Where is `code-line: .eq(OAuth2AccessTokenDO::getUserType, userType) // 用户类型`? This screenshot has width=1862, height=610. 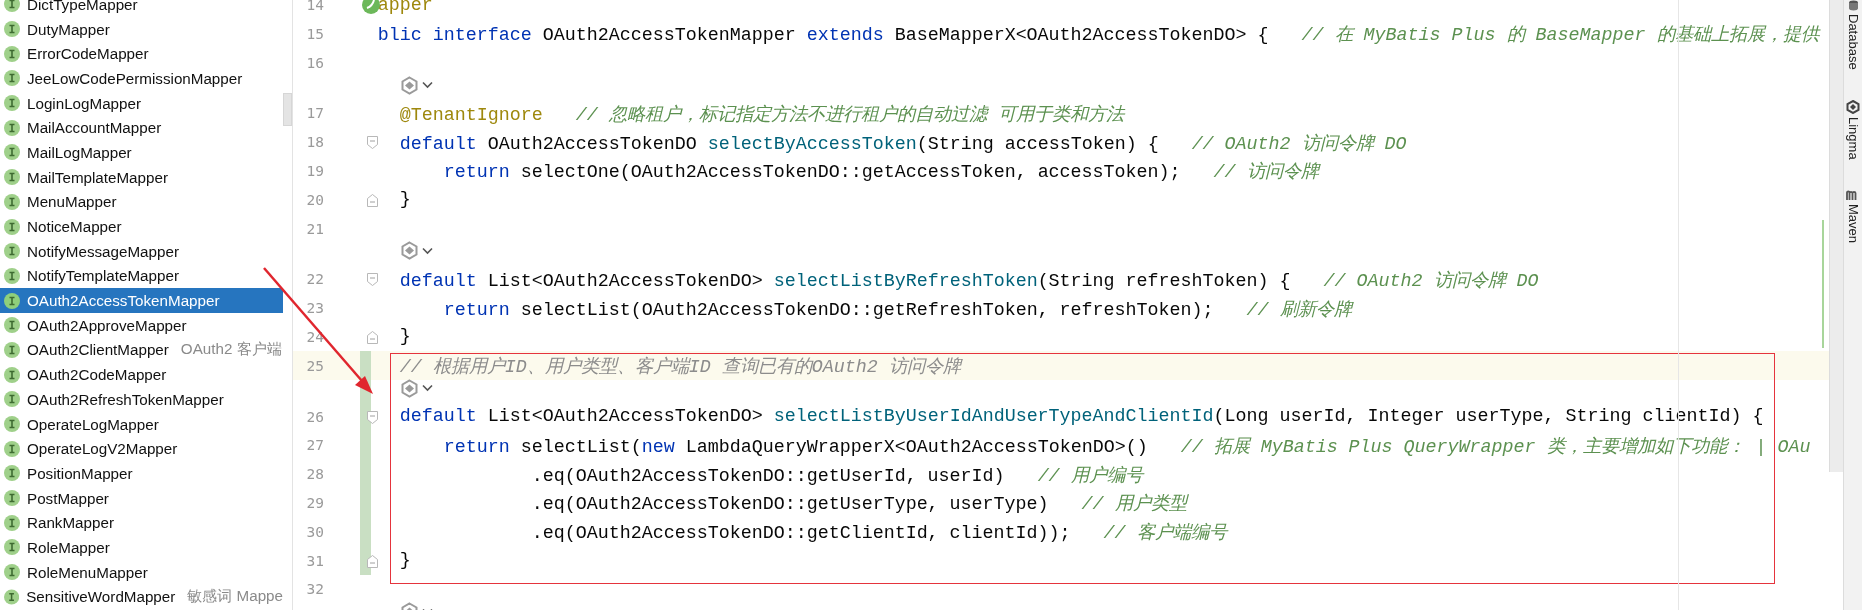
code-line: .eq(OAuth2AccessTokenDO::getUserType, userType) // 用户类型 is located at coordinates (859, 505).